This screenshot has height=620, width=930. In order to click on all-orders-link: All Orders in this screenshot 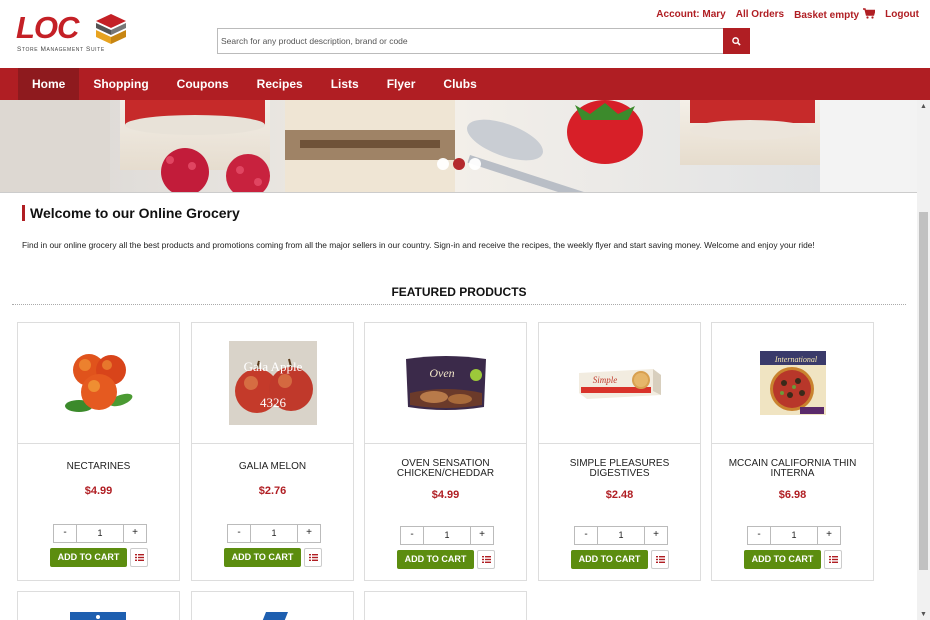, I will do `click(760, 14)`.